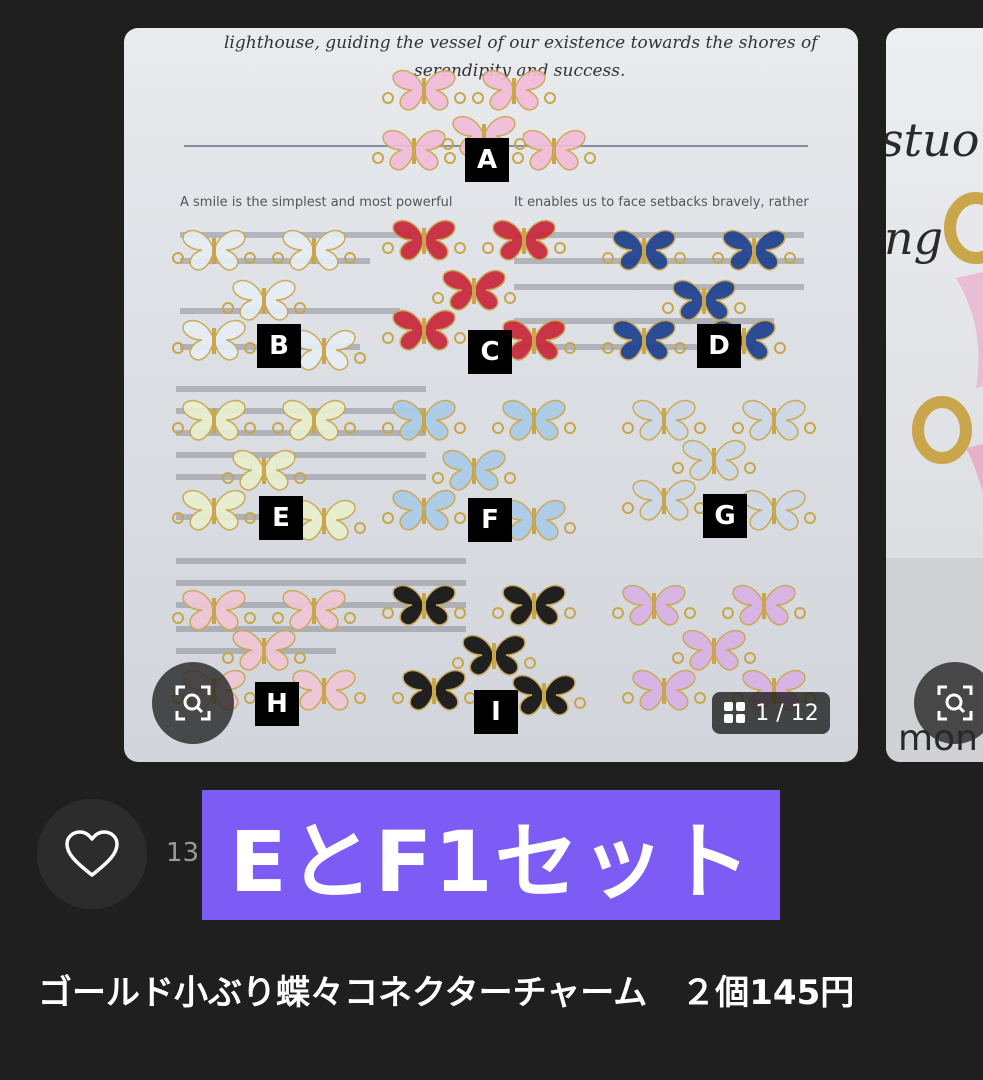 The width and height of the screenshot is (983, 1080). I want to click on image-counter: 1 / 12, so click(771, 713).